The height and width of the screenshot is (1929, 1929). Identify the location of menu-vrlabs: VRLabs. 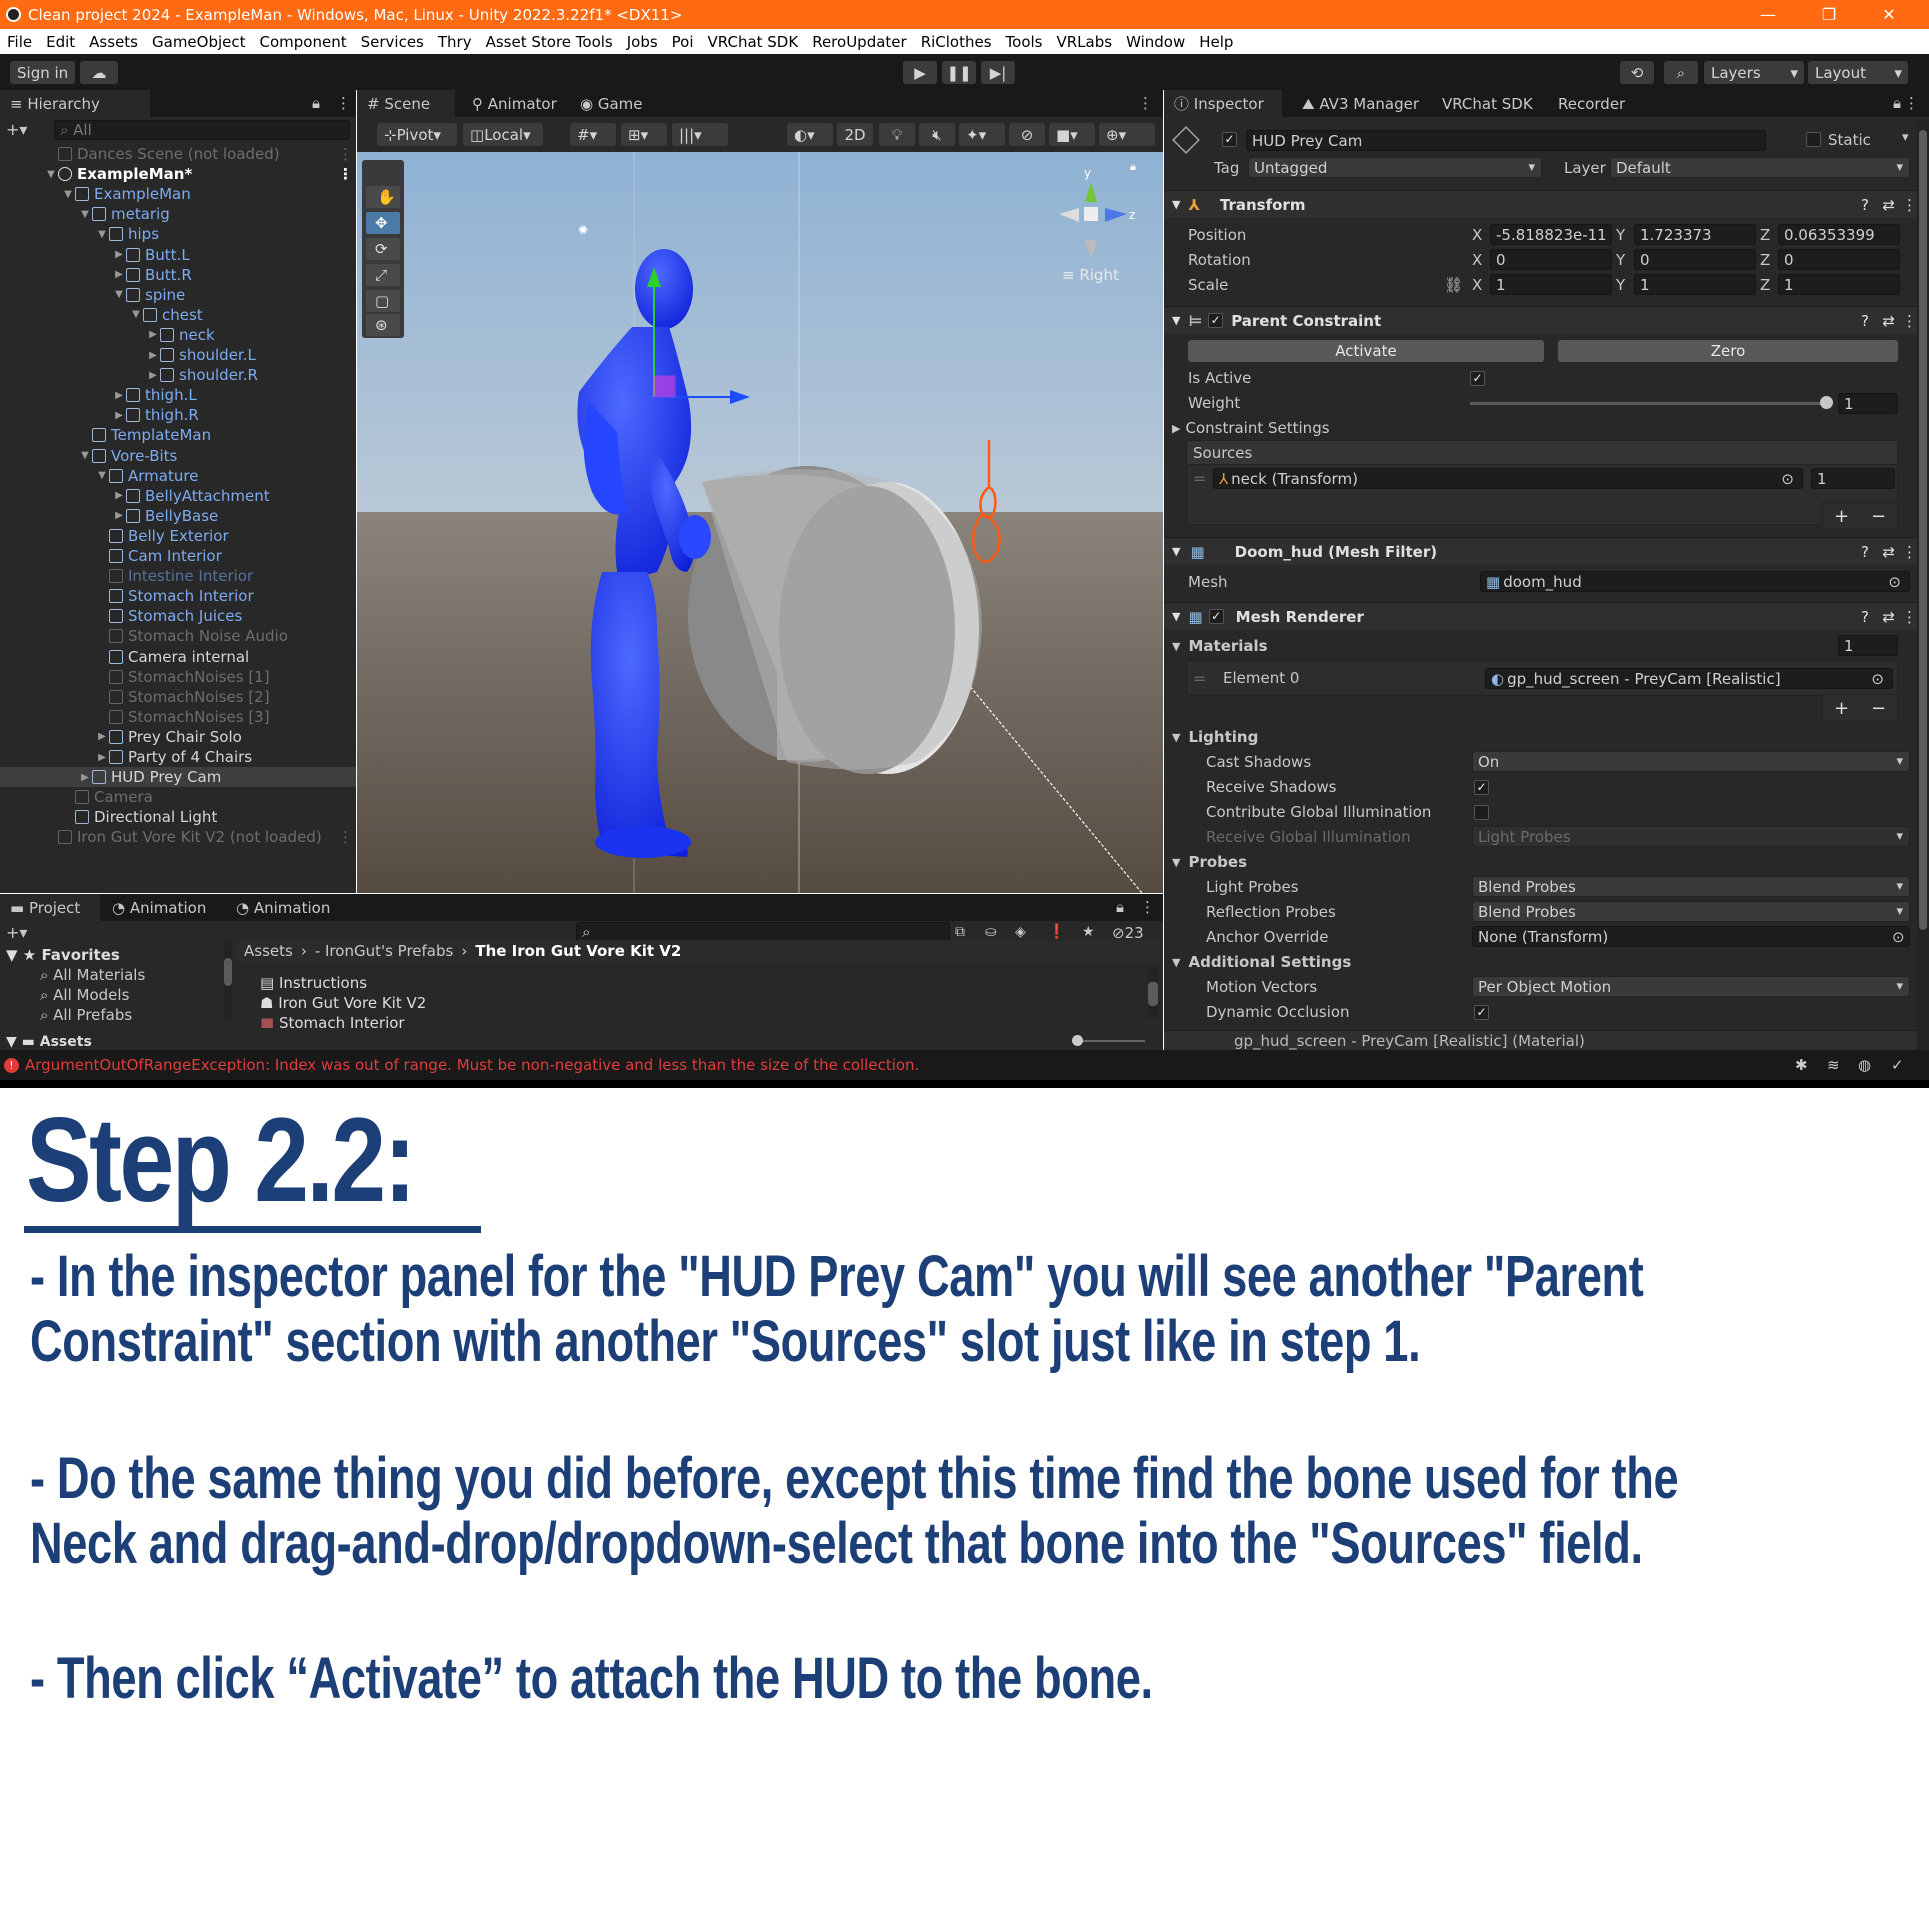
(1084, 42).